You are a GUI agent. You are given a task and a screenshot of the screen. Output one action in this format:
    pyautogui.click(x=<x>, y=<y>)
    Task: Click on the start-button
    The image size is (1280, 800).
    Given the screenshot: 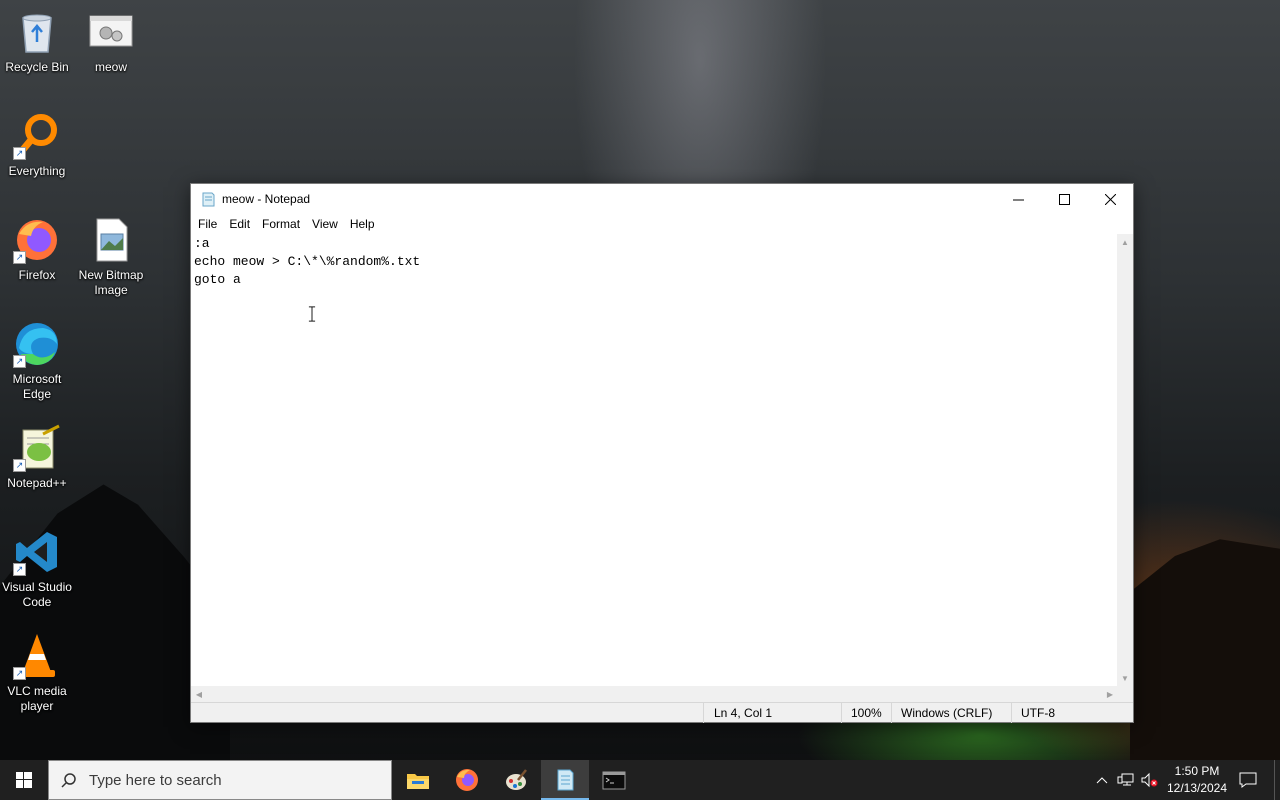 What is the action you would take?
    pyautogui.click(x=24, y=780)
    